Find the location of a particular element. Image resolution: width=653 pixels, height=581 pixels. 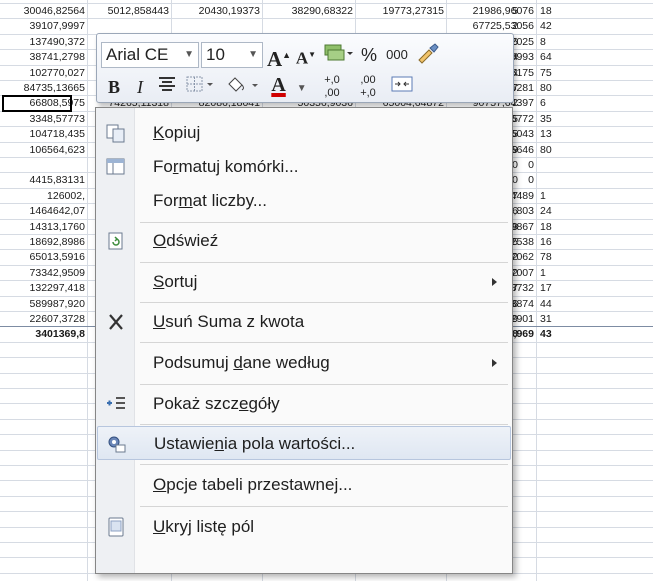

italic-button: I is located at coordinates (140, 87).